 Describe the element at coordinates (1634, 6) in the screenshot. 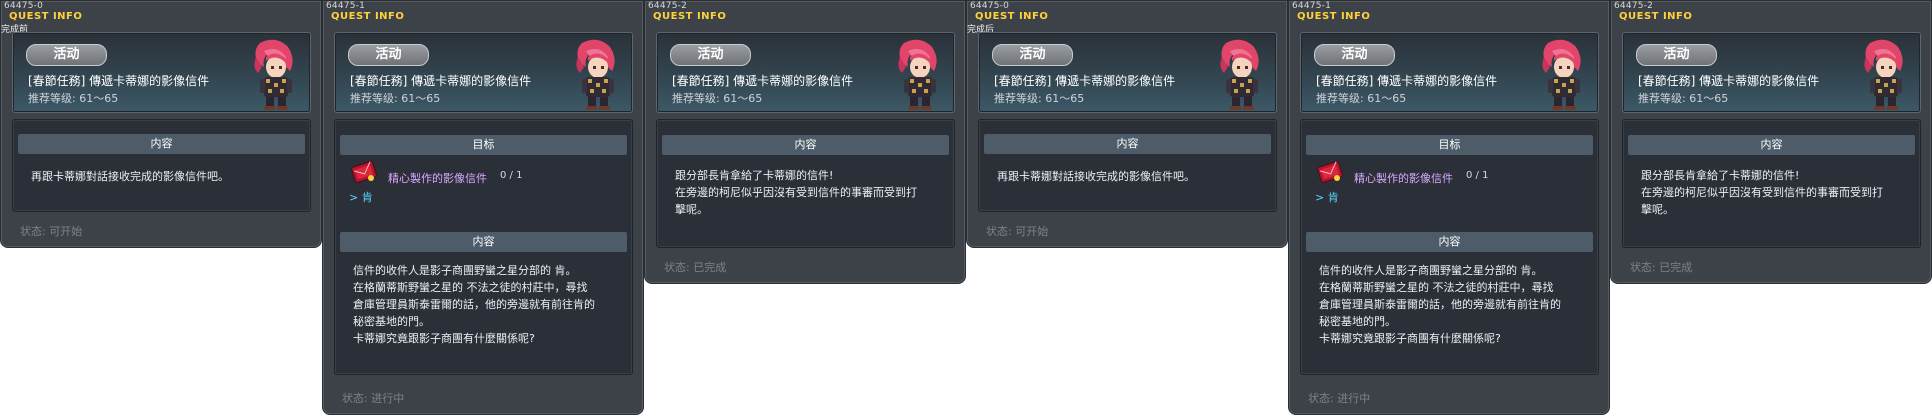

I see `quest-id: 64475-2` at that location.